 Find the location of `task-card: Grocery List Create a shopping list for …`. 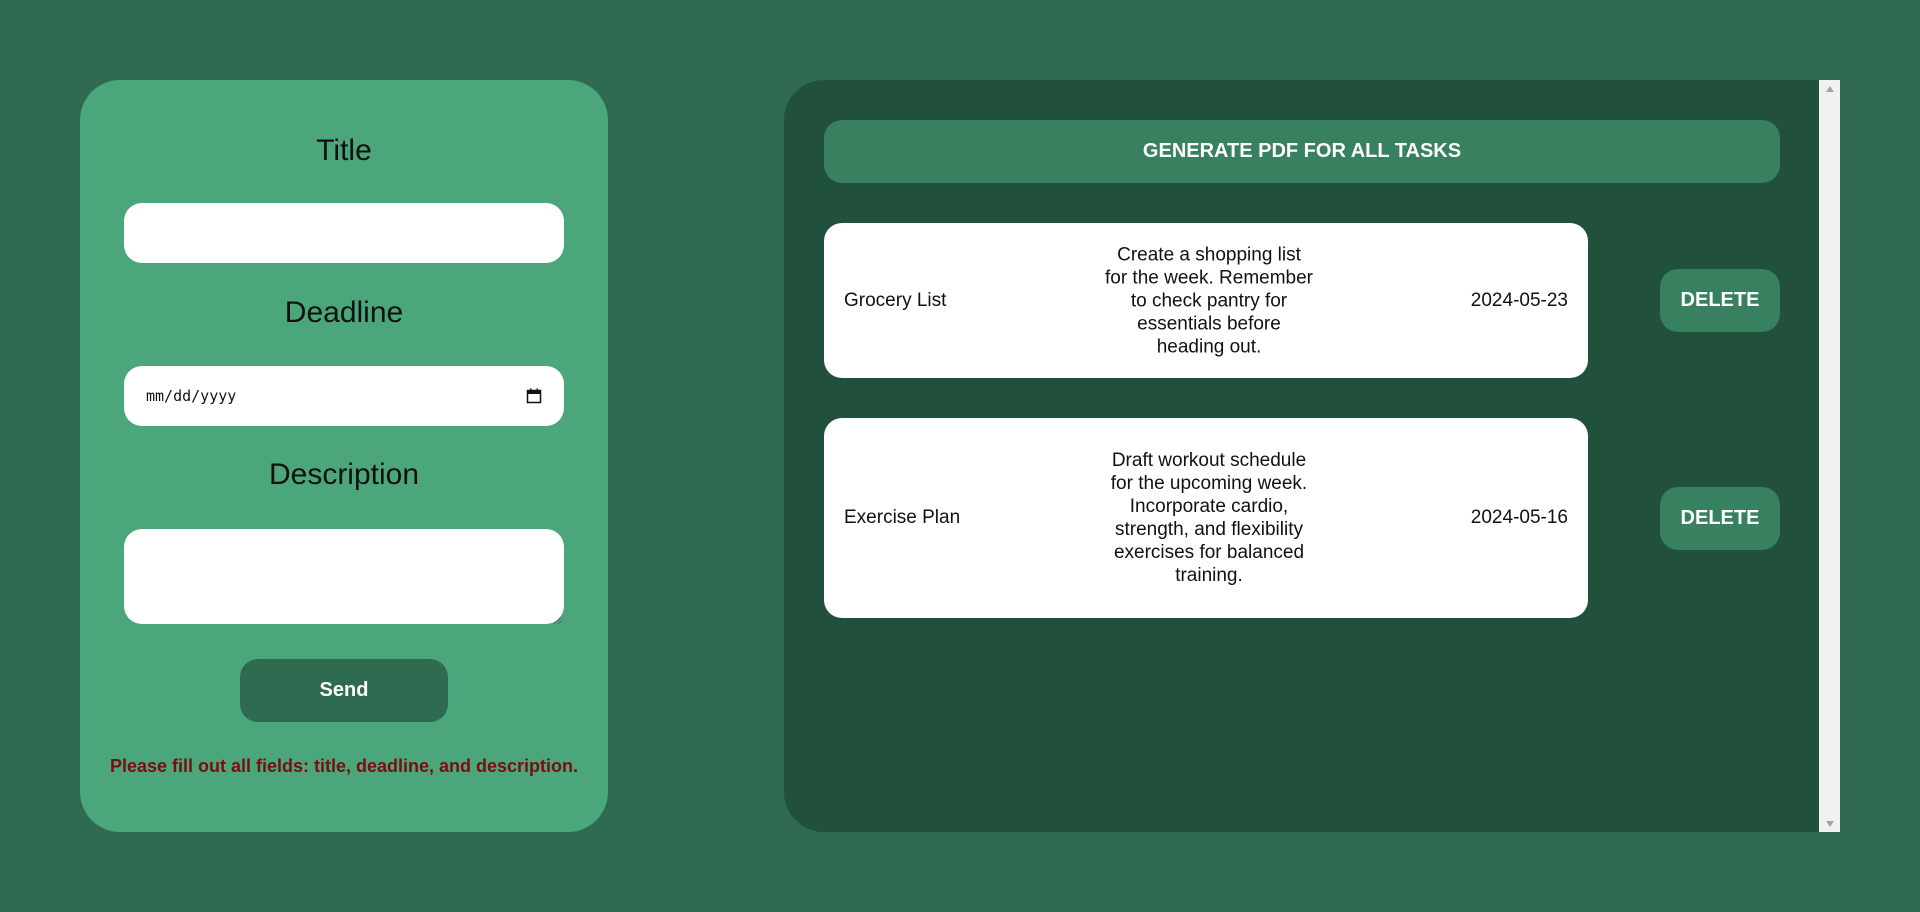

task-card: Grocery List Create a shopping list for … is located at coordinates (1206, 300).